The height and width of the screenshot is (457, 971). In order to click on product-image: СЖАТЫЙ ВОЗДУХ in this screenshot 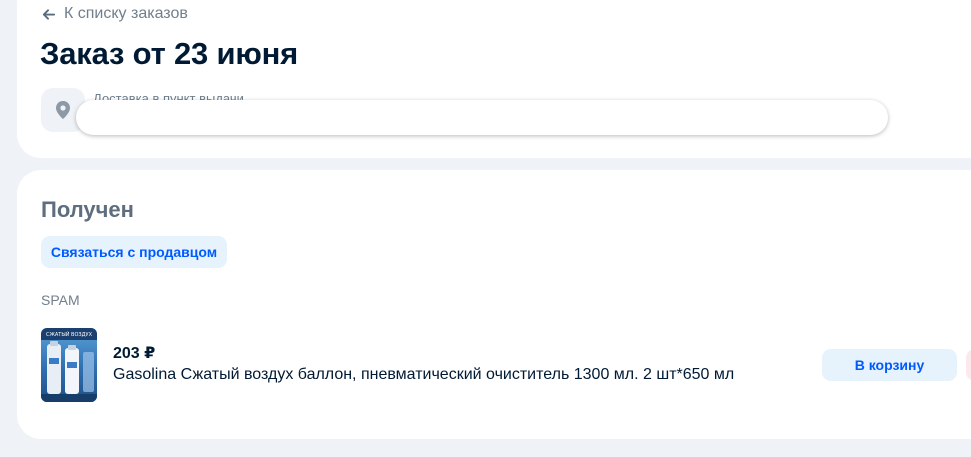, I will do `click(69, 365)`.